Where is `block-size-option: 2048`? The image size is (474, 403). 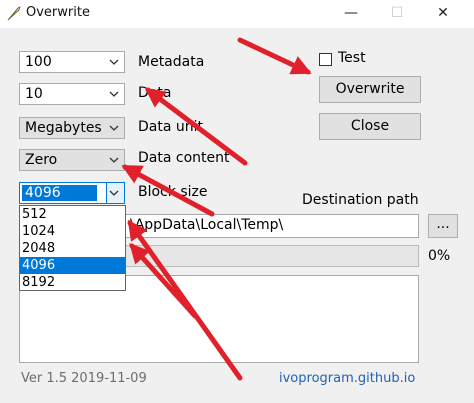
block-size-option: 2048 is located at coordinates (72, 248).